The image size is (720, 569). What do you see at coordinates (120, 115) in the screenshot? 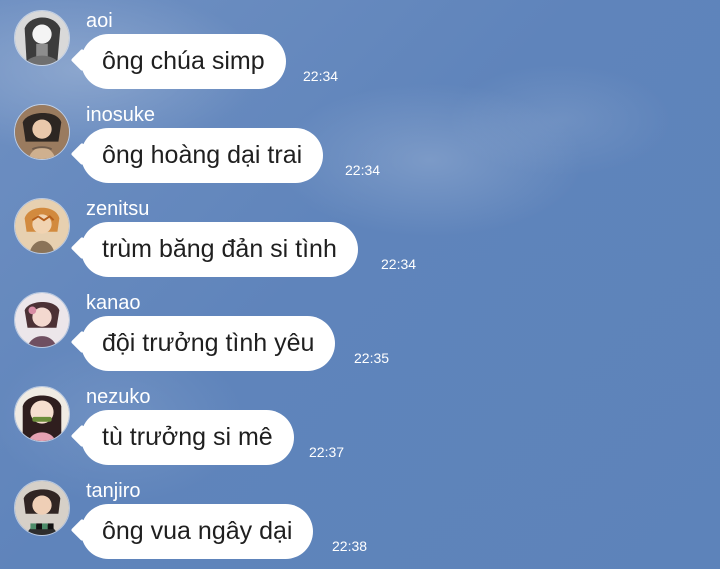
I see `sender-name: inosuke` at bounding box center [120, 115].